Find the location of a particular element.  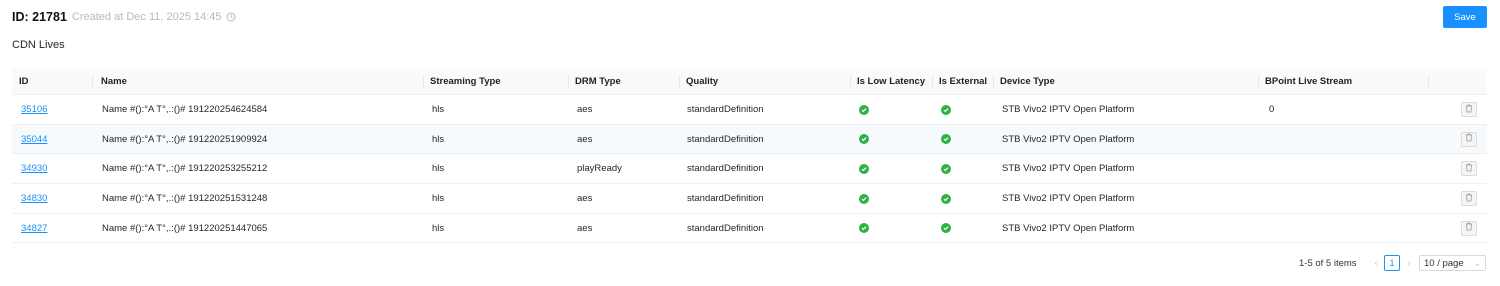

column-header-streaming-type: Streaming Type is located at coordinates (465, 81).